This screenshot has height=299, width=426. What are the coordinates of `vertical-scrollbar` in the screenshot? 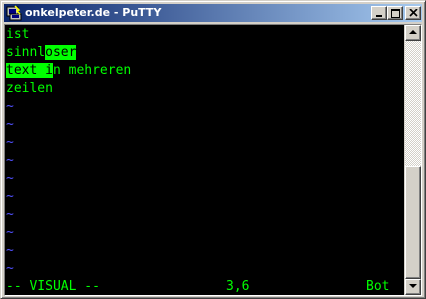 It's located at (413, 160).